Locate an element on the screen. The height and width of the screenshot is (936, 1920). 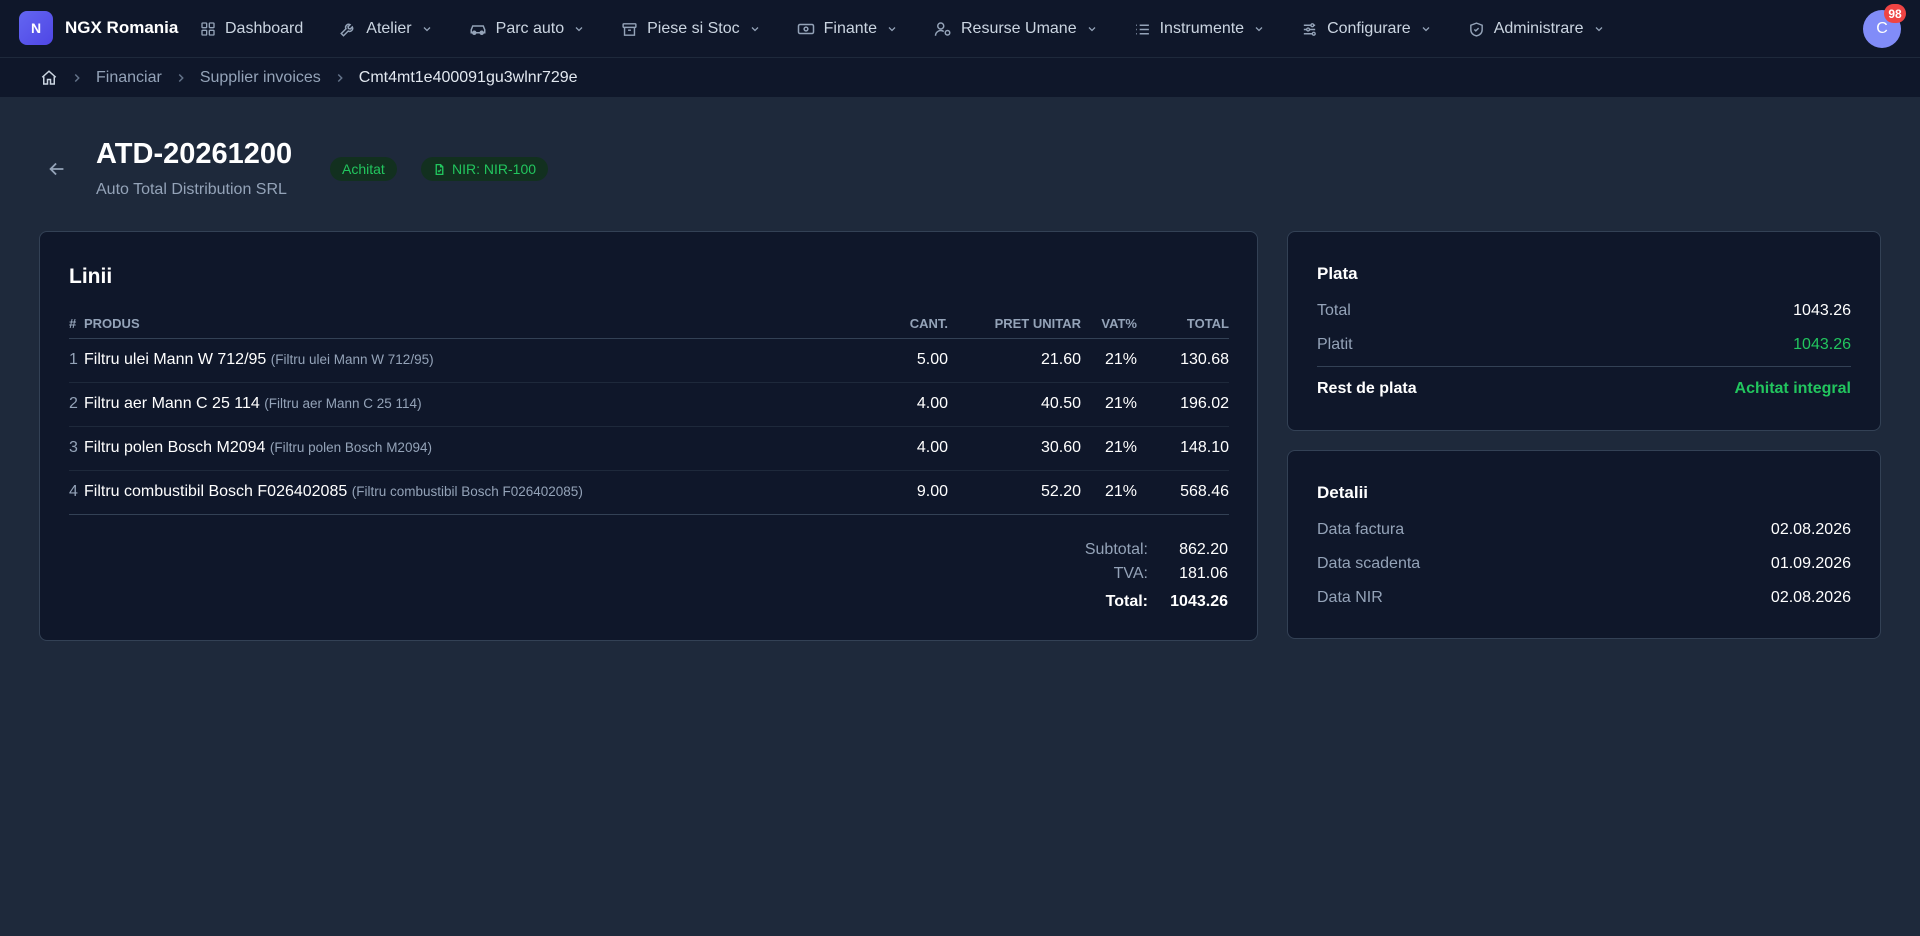
grand-total-value: 1043.26 is located at coordinates (1199, 601).